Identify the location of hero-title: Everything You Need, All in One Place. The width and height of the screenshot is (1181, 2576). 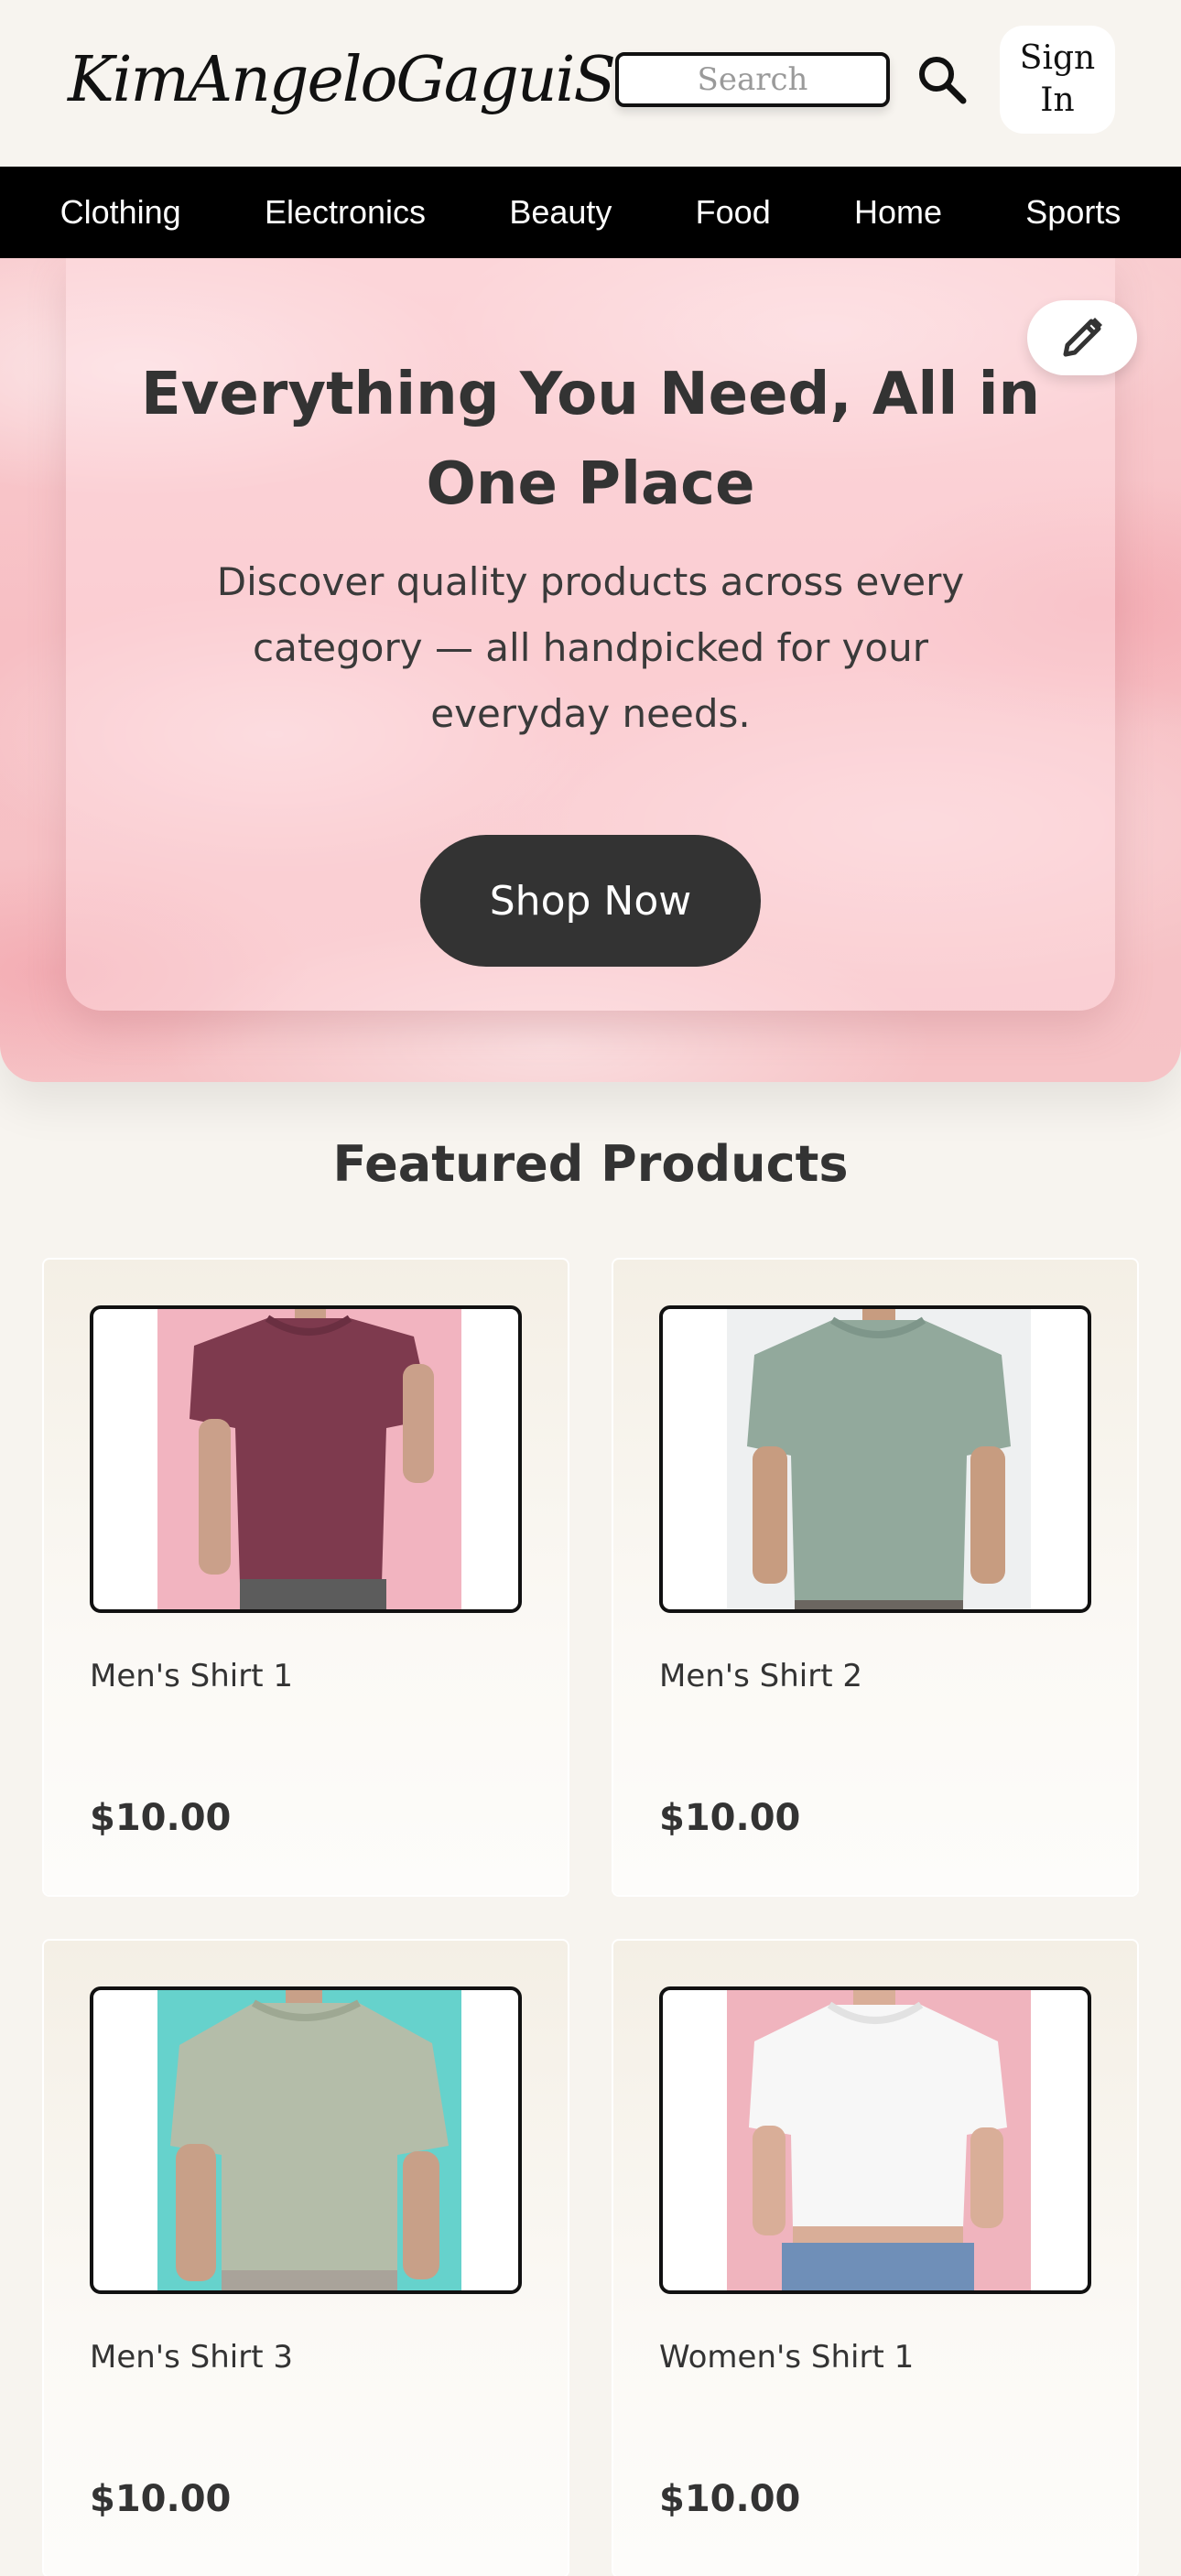
(590, 440).